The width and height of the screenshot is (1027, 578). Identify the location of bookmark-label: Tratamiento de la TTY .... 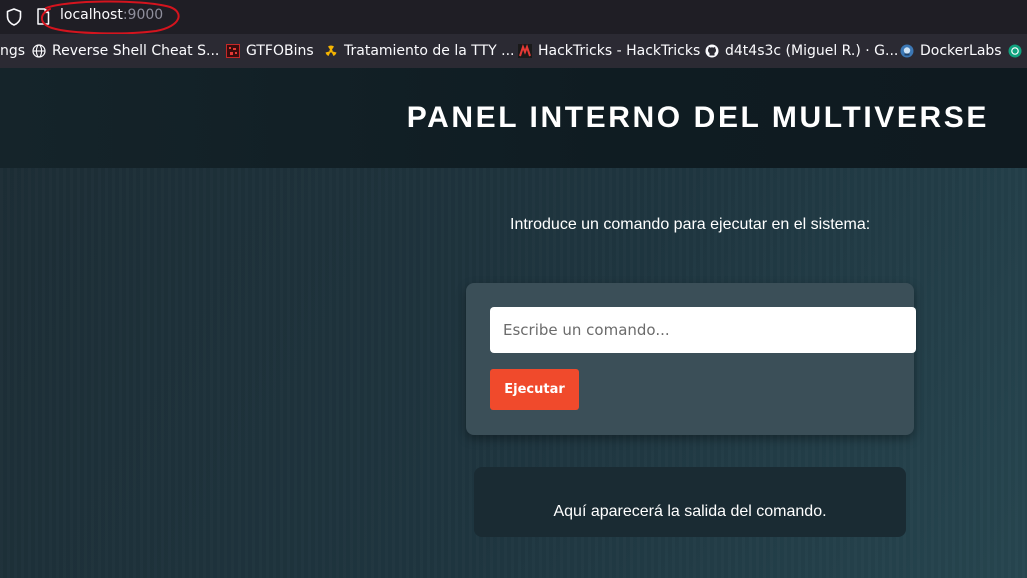
(429, 51).